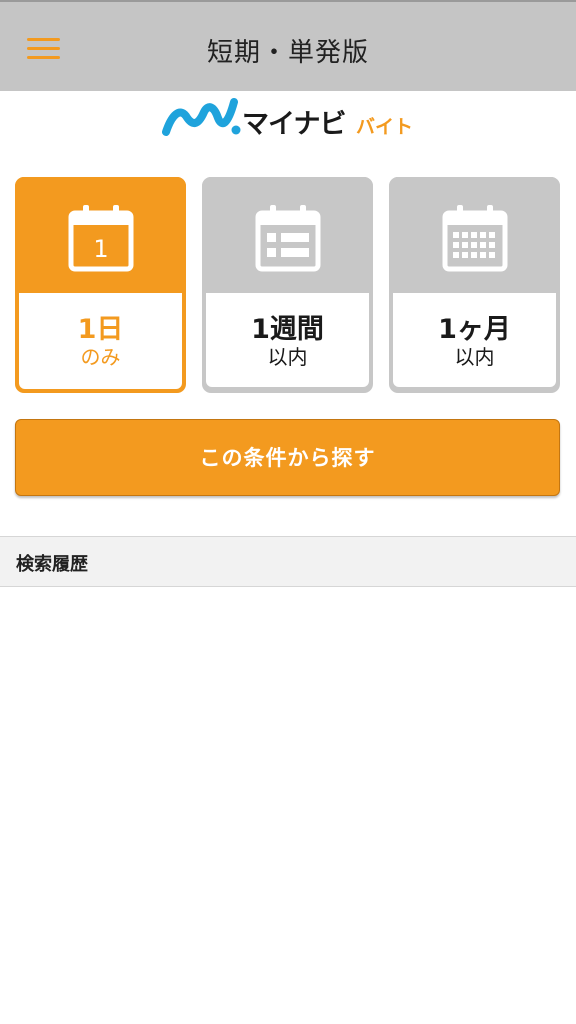 This screenshot has height=1024, width=576. I want to click on period-option-label: 1週間, so click(287, 329).